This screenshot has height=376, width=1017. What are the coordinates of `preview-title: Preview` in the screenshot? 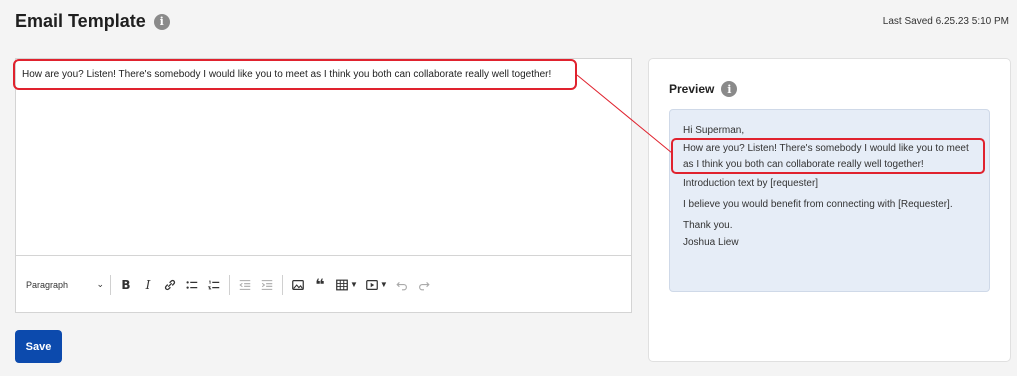 It's located at (692, 89).